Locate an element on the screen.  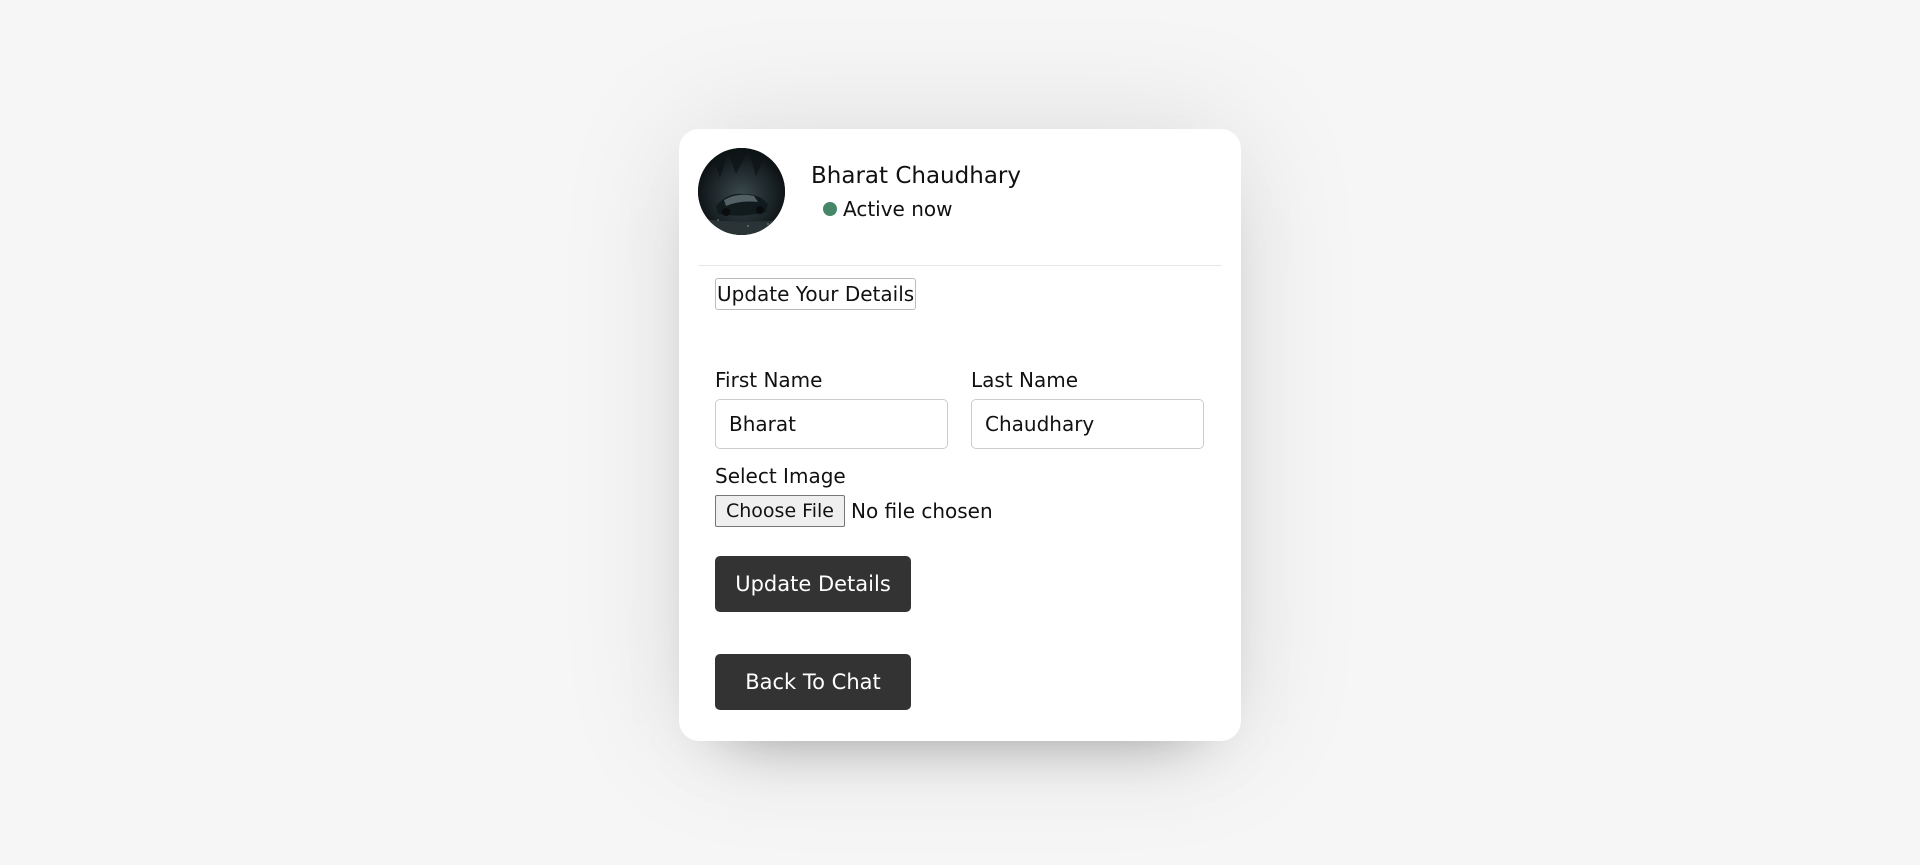
file-status-text: No file chosen is located at coordinates (921, 511).